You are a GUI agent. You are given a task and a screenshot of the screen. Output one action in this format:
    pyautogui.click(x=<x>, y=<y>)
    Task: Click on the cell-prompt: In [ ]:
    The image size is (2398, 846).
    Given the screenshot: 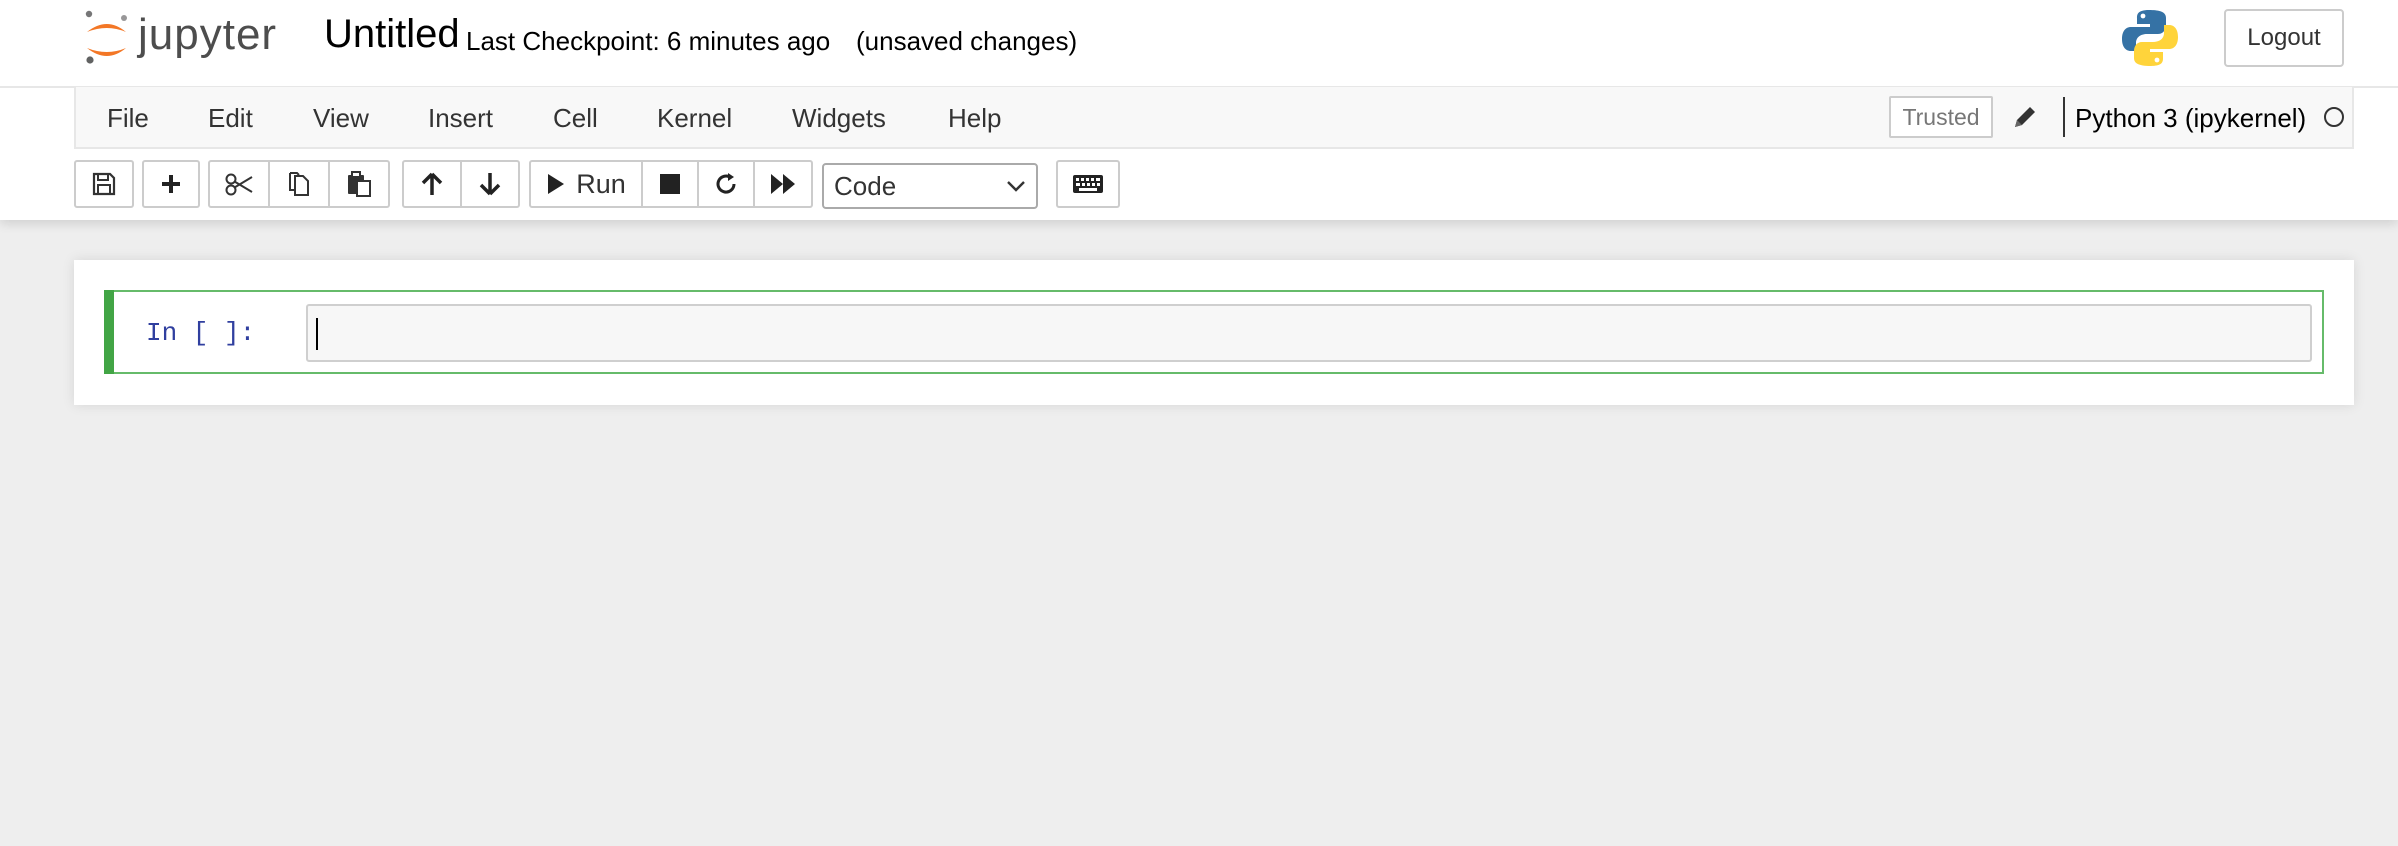 What is the action you would take?
    pyautogui.click(x=201, y=333)
    